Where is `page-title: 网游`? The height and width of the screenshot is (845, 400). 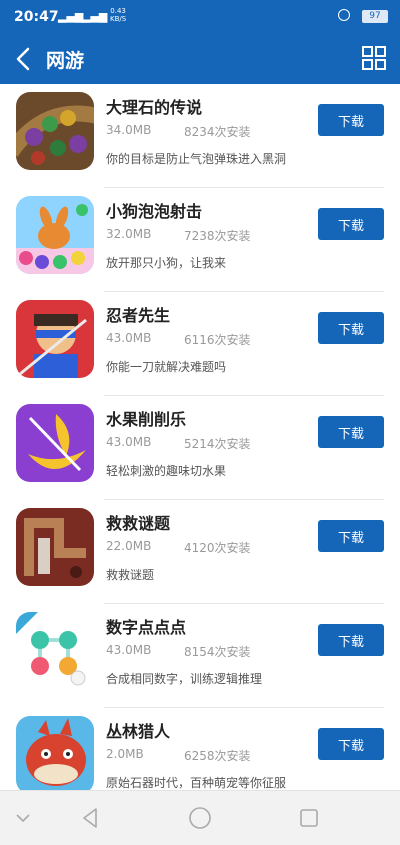
page-title: 网游 is located at coordinates (65, 61).